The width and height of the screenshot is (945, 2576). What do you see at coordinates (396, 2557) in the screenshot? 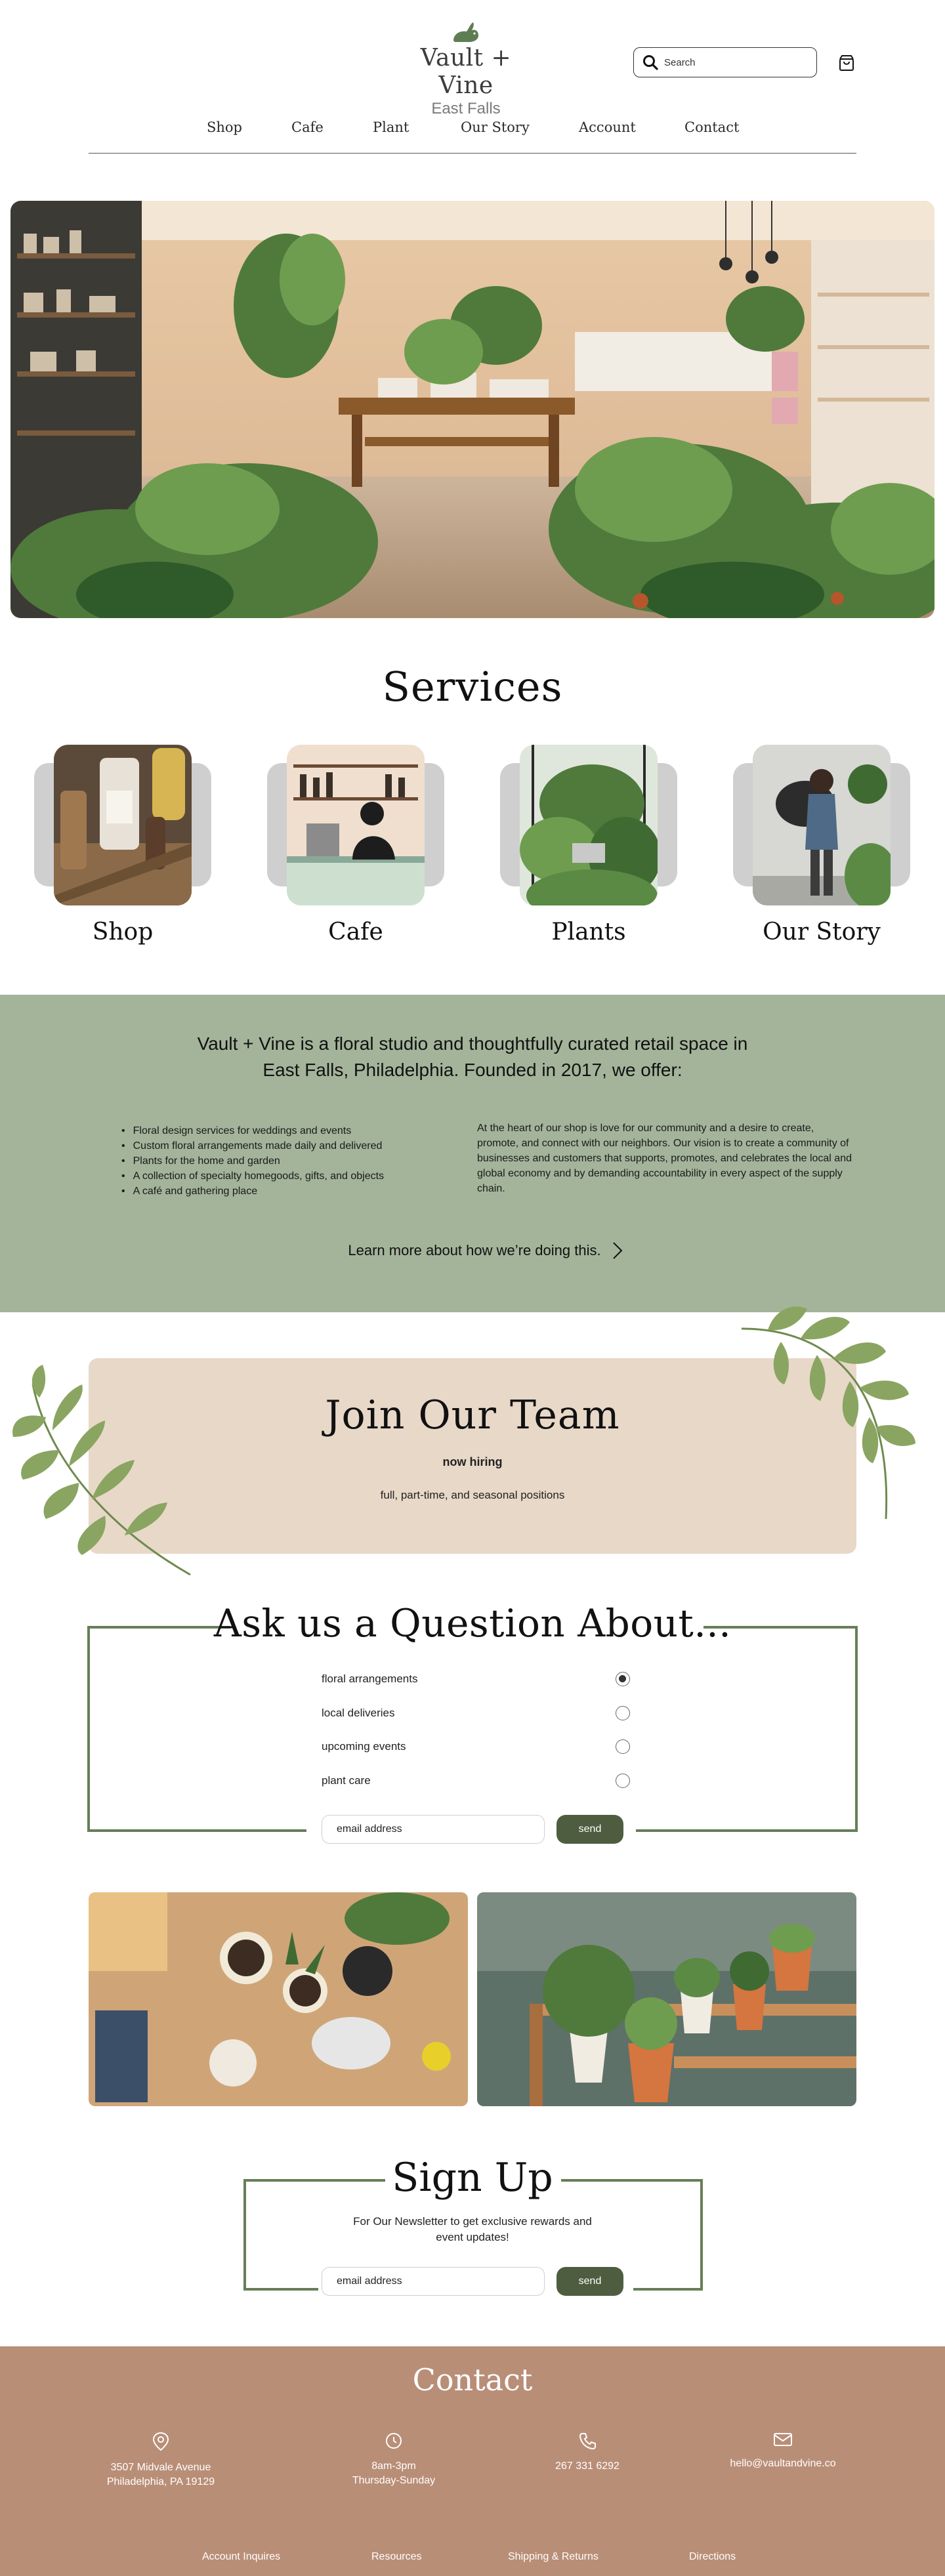
I see `footer-link-resources: Resources` at bounding box center [396, 2557].